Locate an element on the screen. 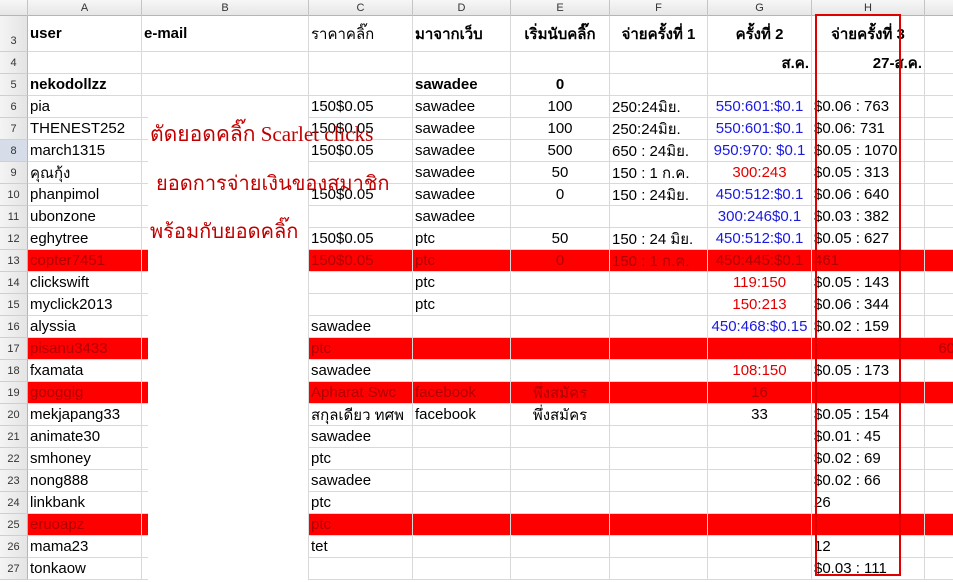  row-number-12: 12 is located at coordinates (14, 239).